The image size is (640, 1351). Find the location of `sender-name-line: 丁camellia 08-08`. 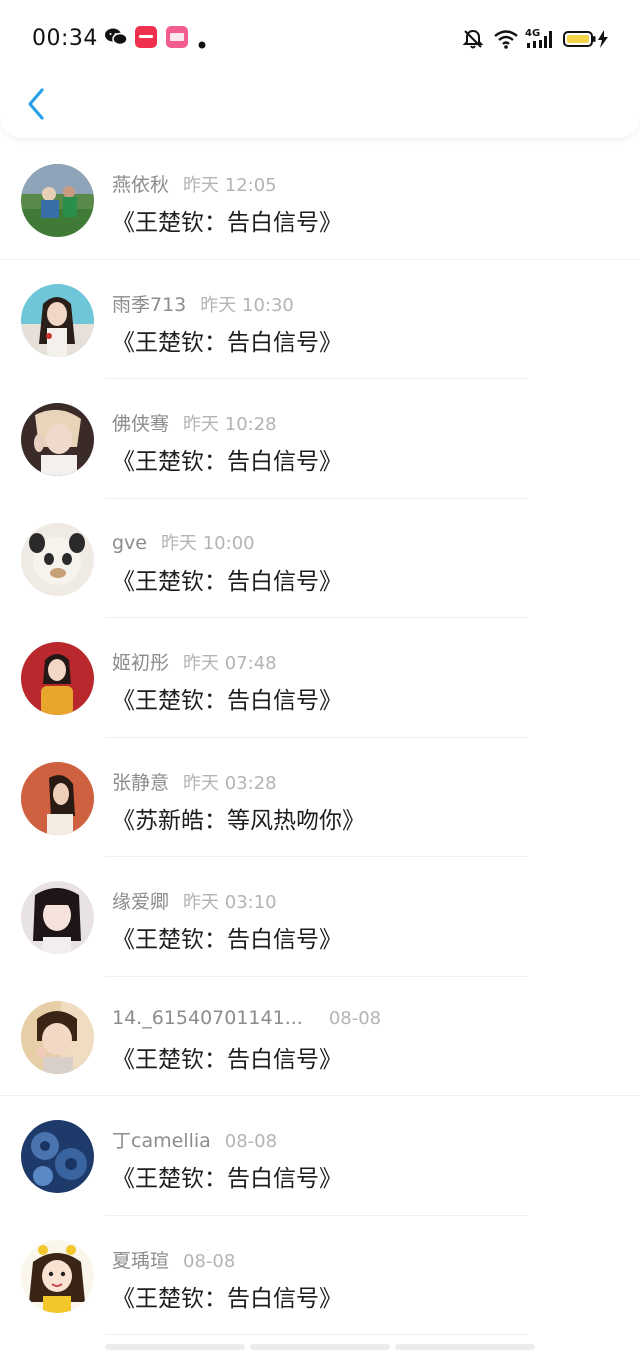

sender-name-line: 丁camellia 08-08 is located at coordinates (194, 1139).